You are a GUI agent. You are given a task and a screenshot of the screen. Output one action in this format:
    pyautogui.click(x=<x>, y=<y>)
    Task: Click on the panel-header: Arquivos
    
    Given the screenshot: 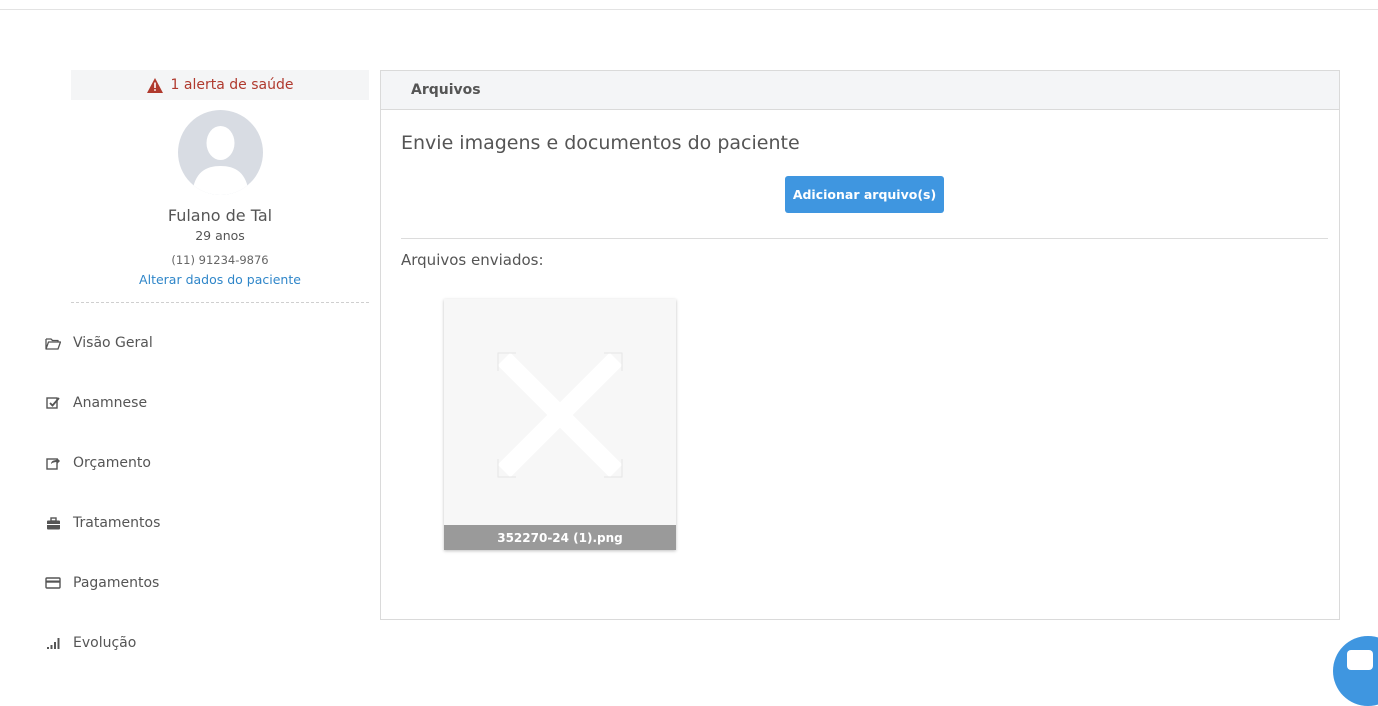 What is the action you would take?
    pyautogui.click(x=860, y=90)
    